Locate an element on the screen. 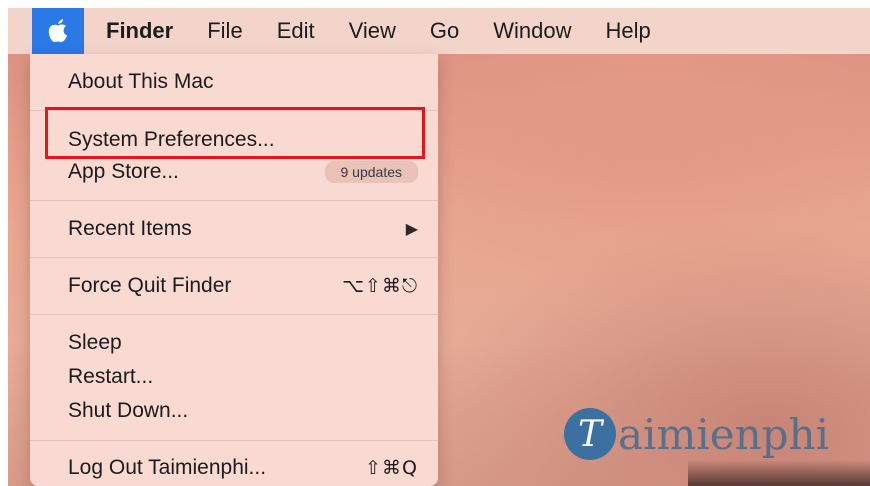 The height and width of the screenshot is (486, 870). apple-logo-icon is located at coordinates (57, 31).